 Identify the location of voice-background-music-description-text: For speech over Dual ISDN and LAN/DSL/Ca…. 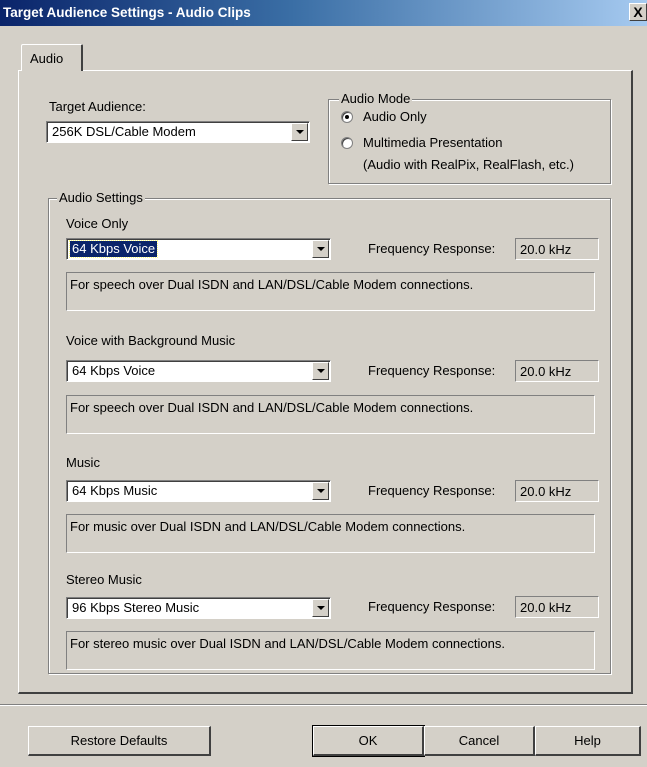
(272, 407).